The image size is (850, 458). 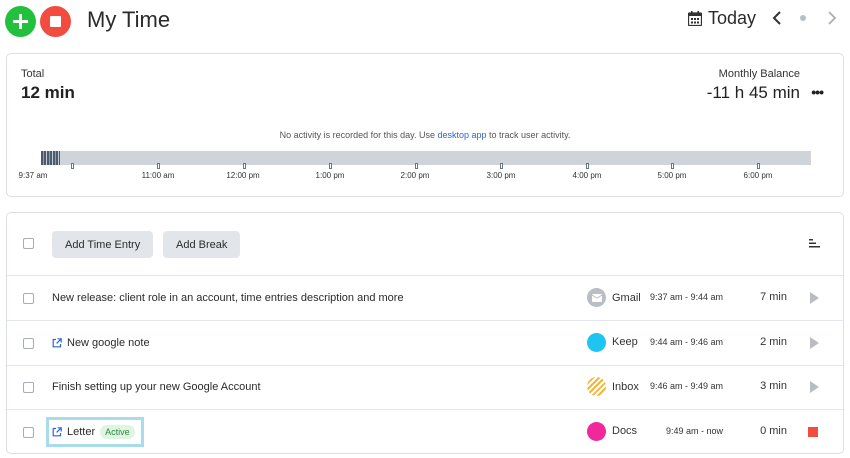 I want to click on entry-duration: 3 min, so click(x=773, y=386).